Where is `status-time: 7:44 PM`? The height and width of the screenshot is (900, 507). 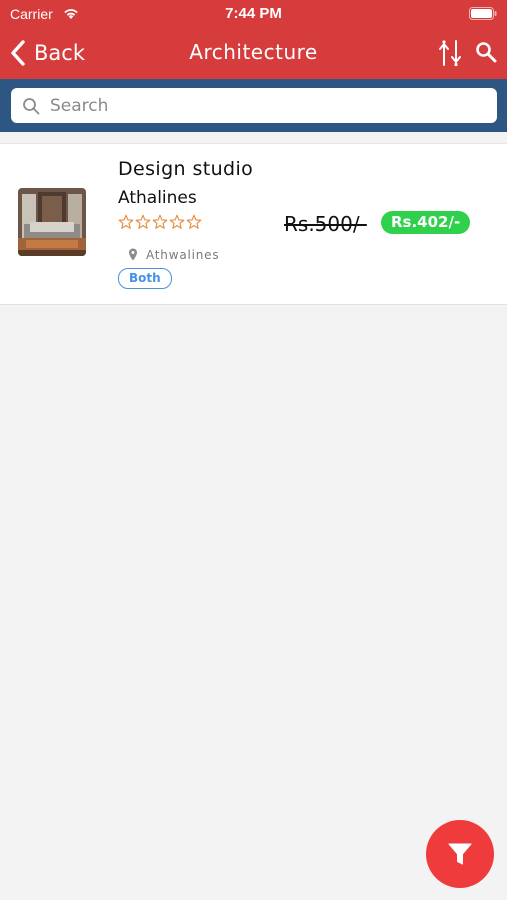 status-time: 7:44 PM is located at coordinates (253, 13).